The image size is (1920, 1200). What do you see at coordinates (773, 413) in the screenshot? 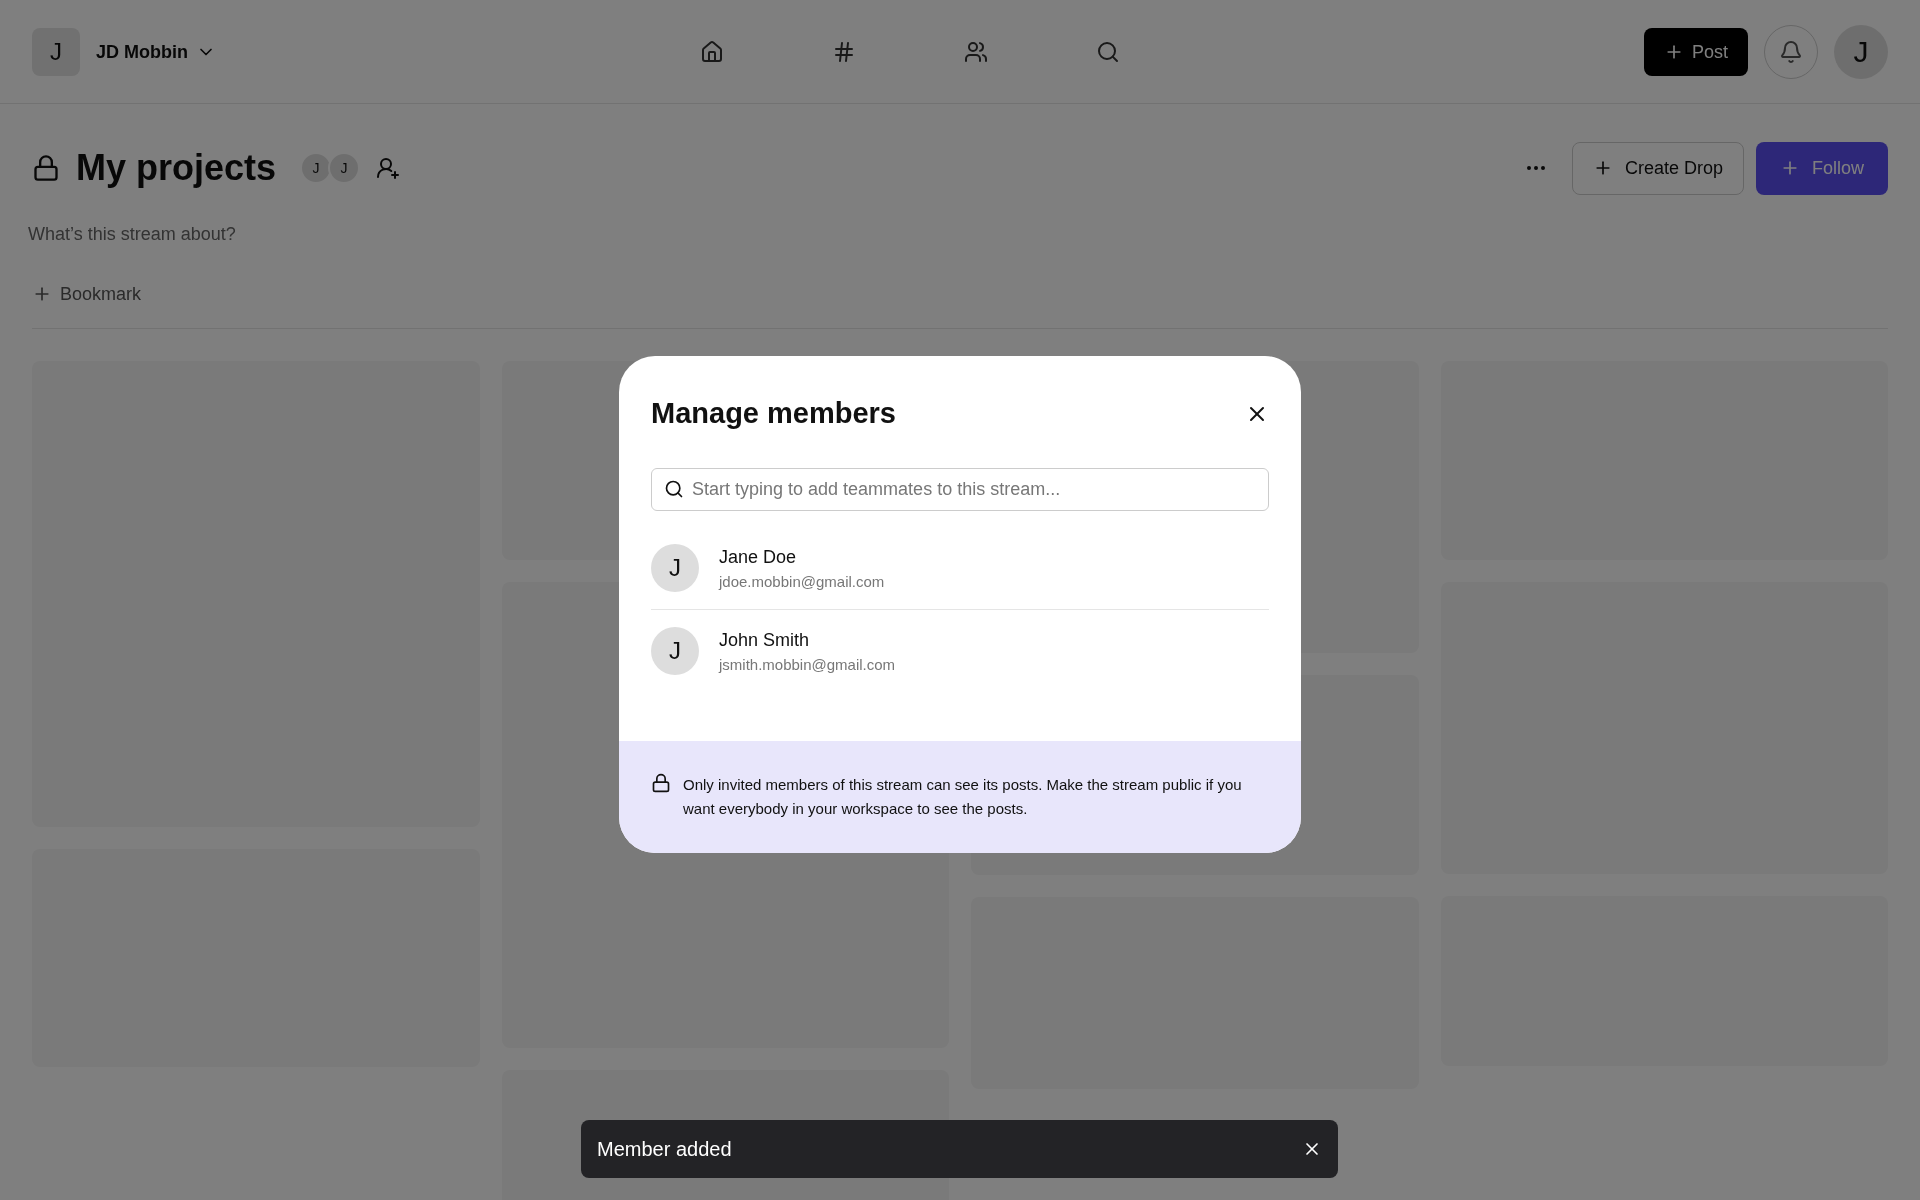
I see `dialog-title: Manage members` at bounding box center [773, 413].